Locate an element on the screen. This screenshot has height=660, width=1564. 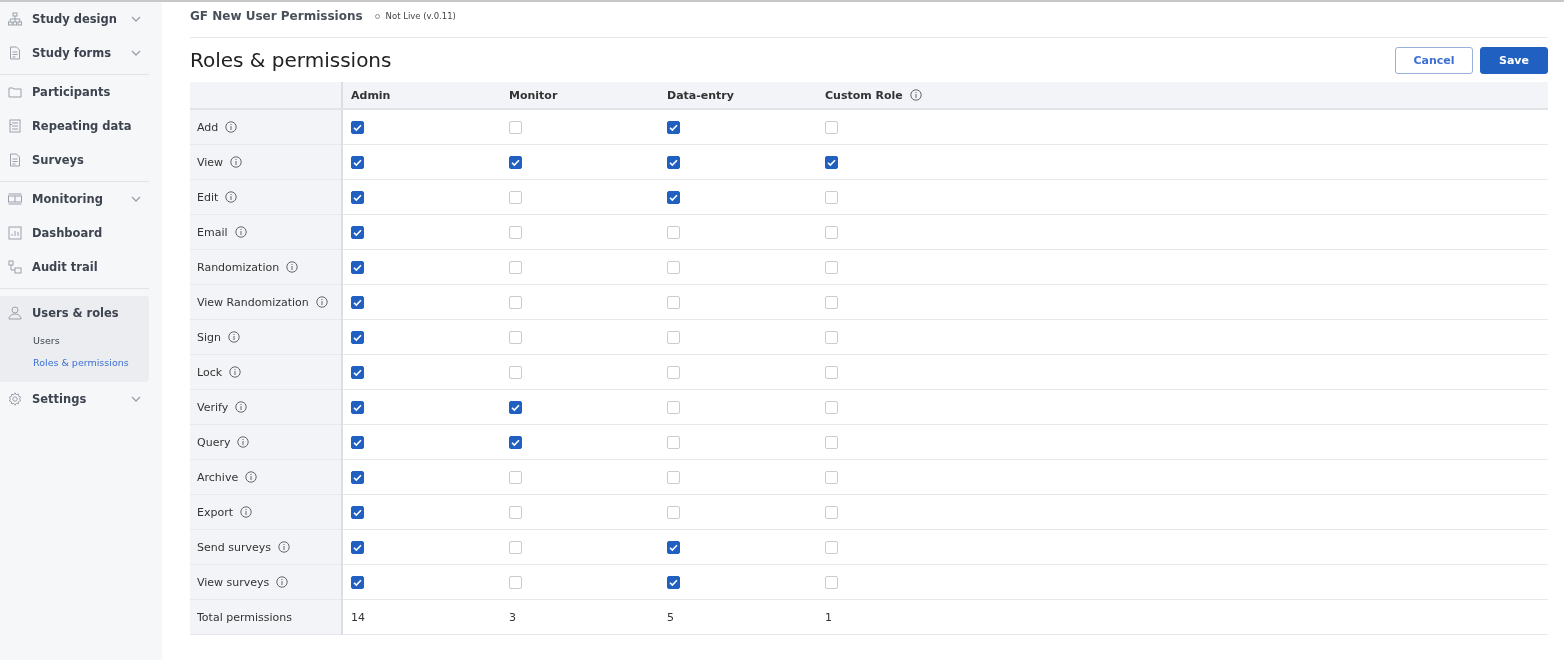
nav-item: Audit trail is located at coordinates (74, 267).